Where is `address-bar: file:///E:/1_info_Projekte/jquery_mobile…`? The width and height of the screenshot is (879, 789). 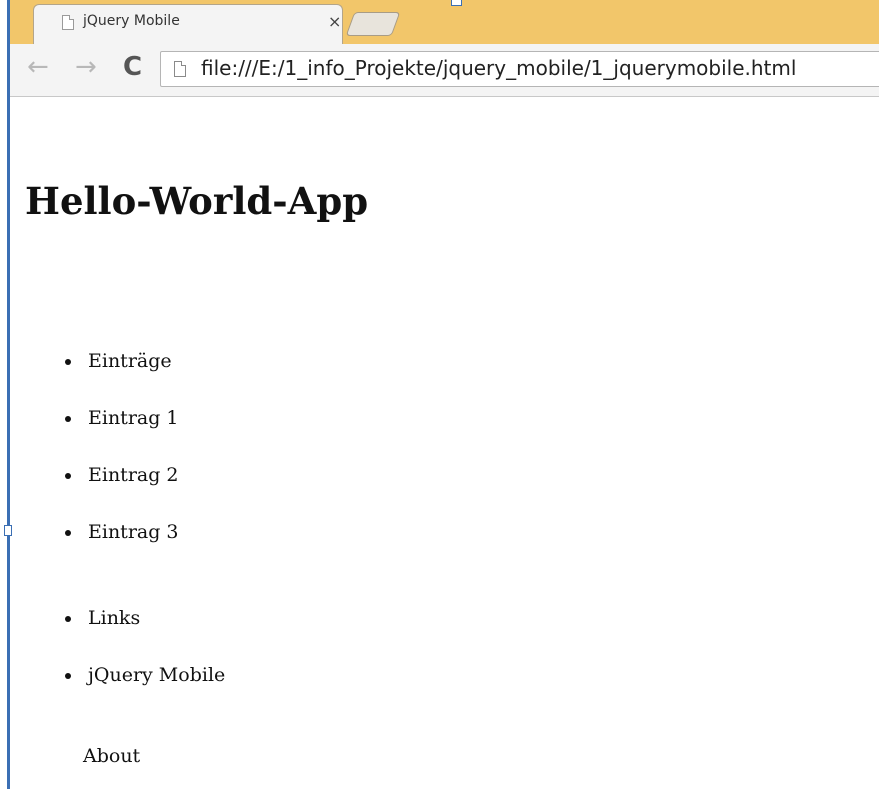
address-bar: file:///E:/1_info_Projekte/jquery_mobile… is located at coordinates (519, 69).